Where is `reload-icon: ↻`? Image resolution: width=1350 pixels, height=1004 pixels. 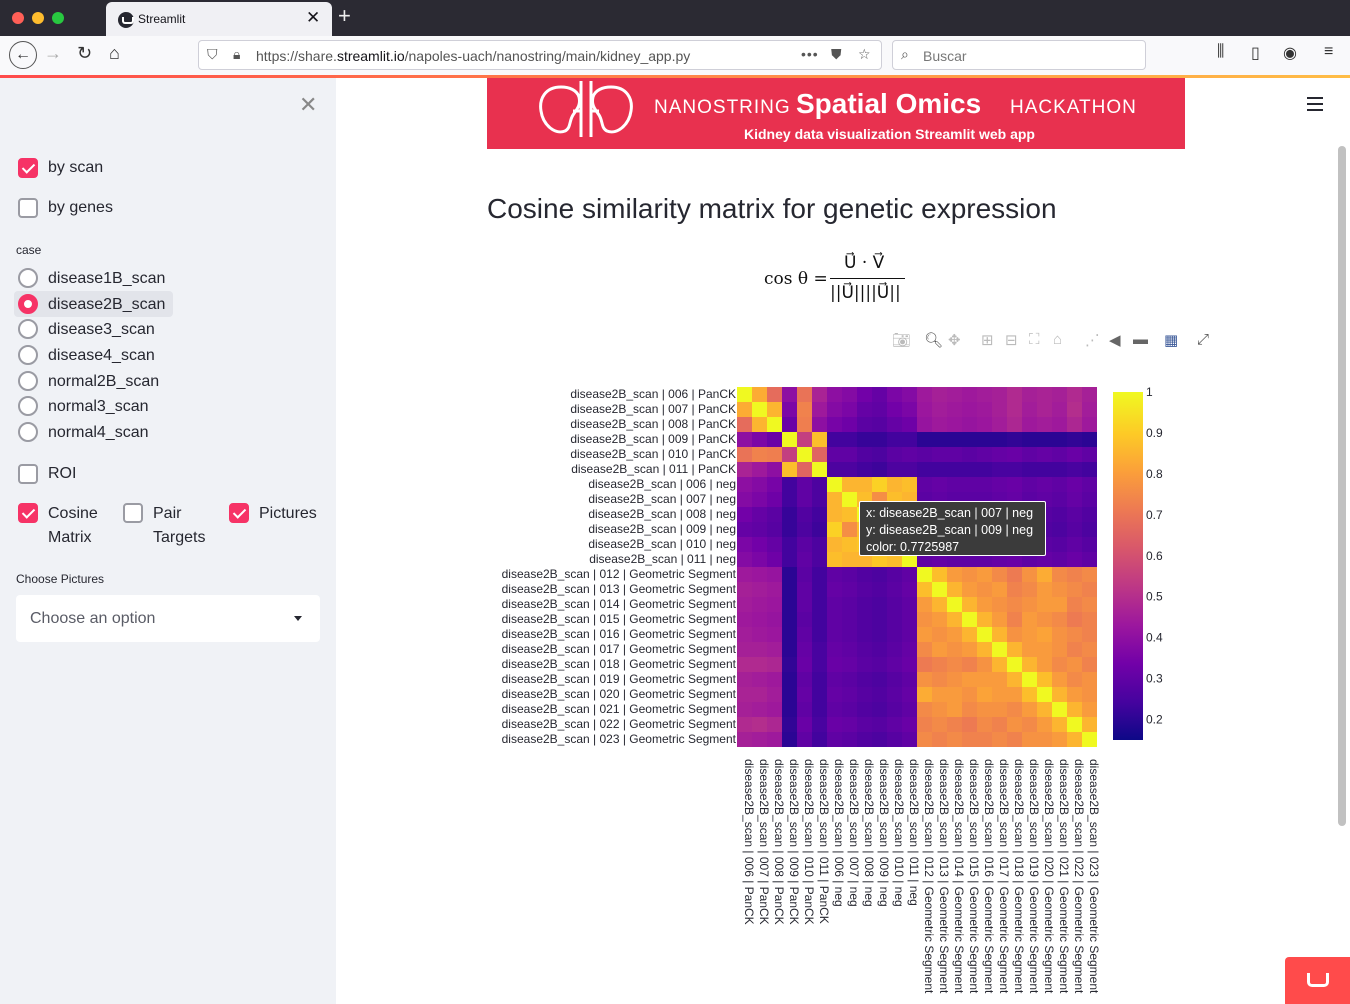
reload-icon: ↻ is located at coordinates (84, 53).